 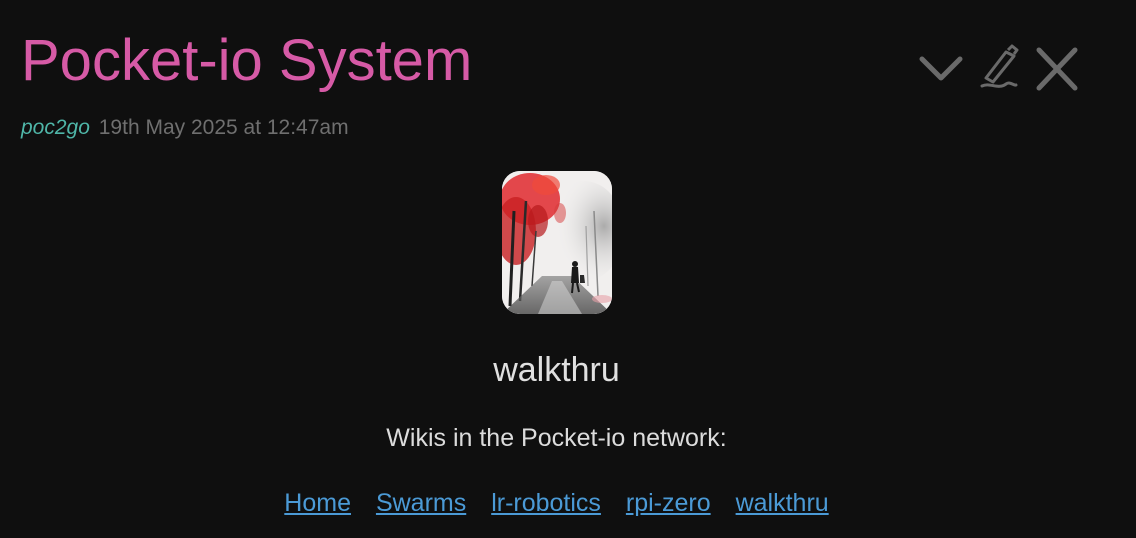 I want to click on link-walkthru: walkthru, so click(x=782, y=503).